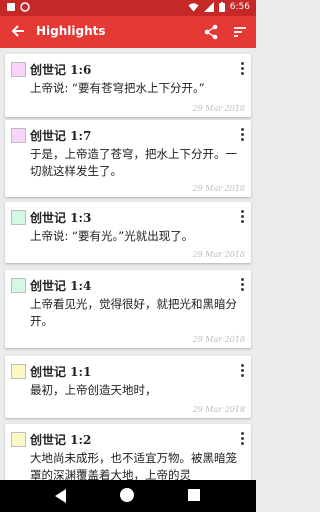 This screenshot has width=320, height=512. I want to click on battery-icon, so click(221, 7).